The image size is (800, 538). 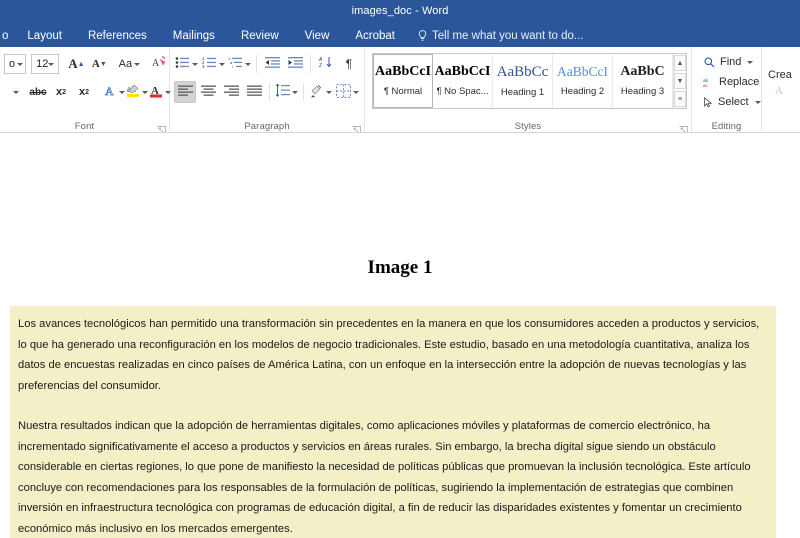 What do you see at coordinates (422, 36) in the screenshot?
I see `lightbulb-icon` at bounding box center [422, 36].